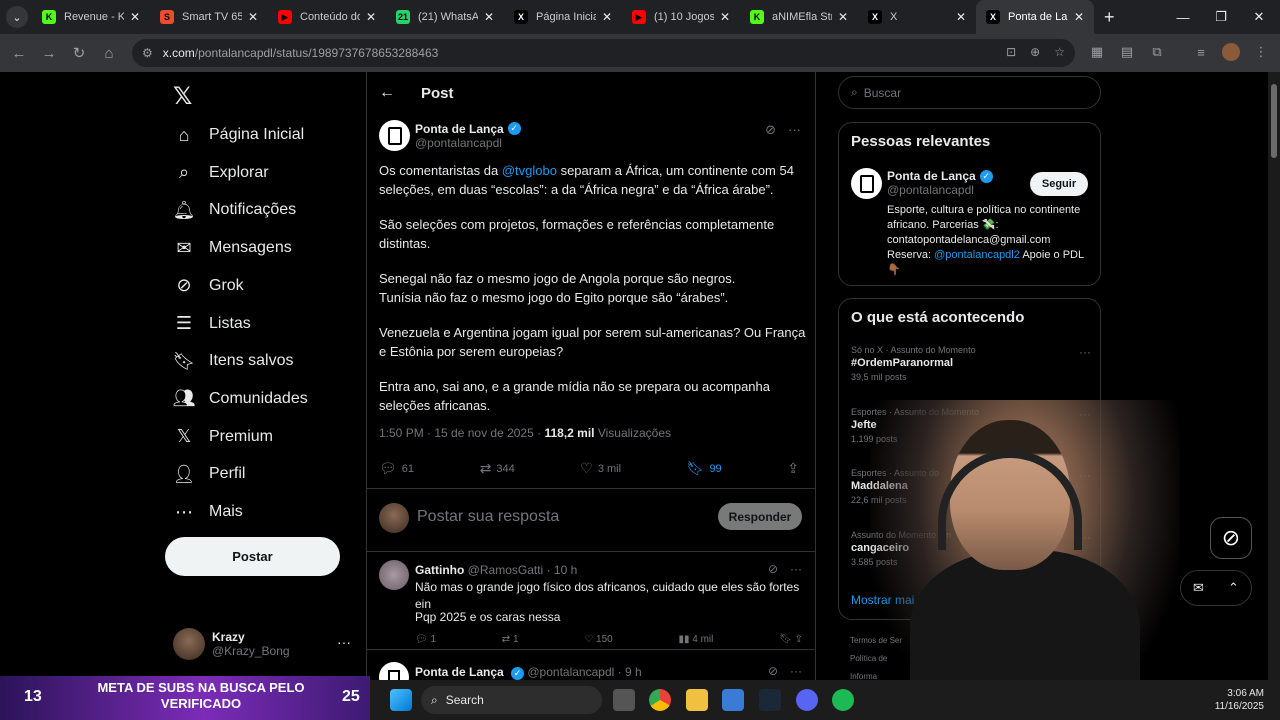 Image resolution: width=1280 pixels, height=720 pixels. Describe the element at coordinates (977, 255) in the screenshot. I see `mention-link: @pontalancapdl2` at that location.